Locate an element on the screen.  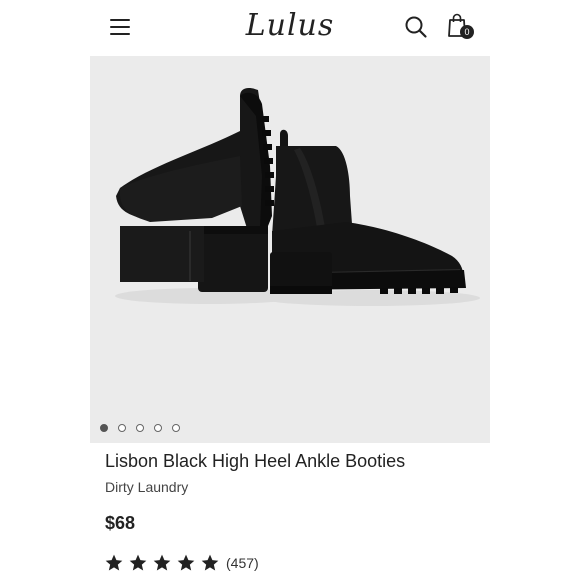
left-boot is located at coordinates (195, 190).